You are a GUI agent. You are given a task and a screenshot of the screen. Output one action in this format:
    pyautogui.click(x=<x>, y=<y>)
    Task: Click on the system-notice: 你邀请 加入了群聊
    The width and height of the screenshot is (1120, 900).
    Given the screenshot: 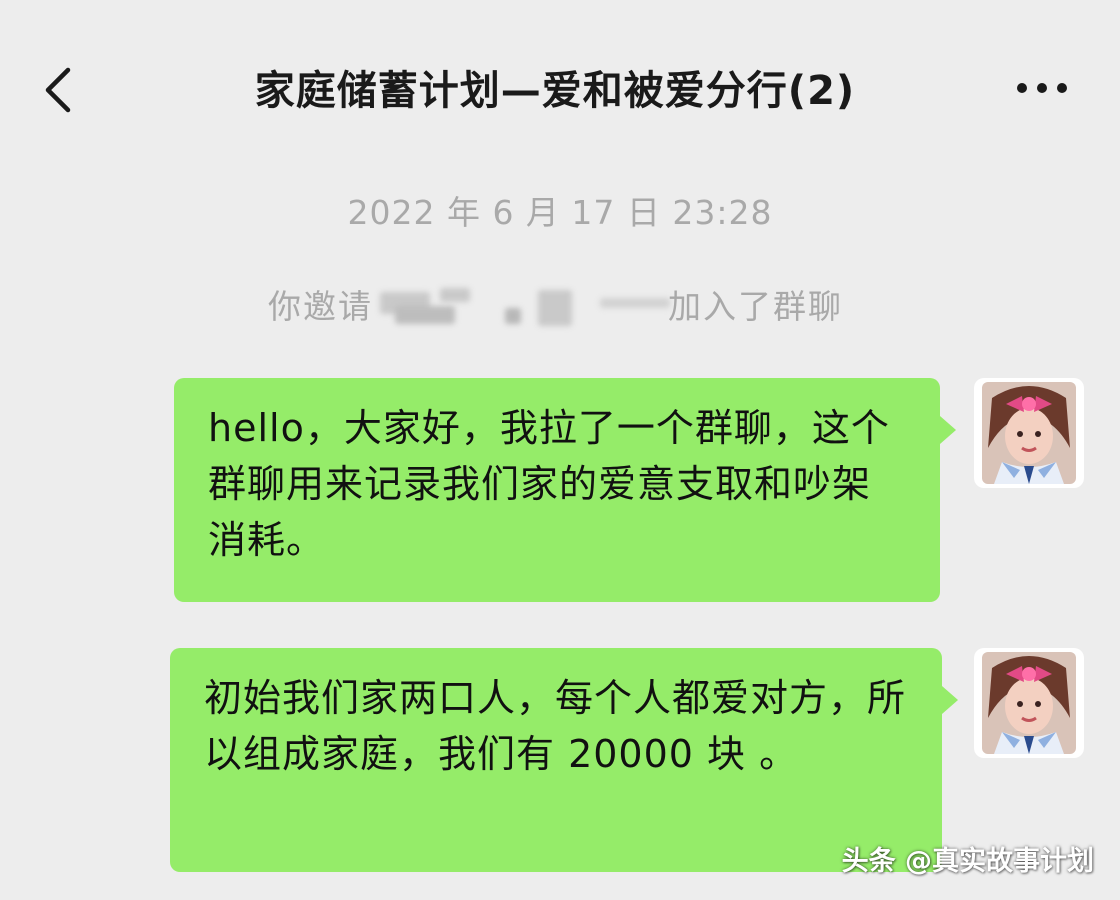 What is the action you would take?
    pyautogui.click(x=560, y=303)
    